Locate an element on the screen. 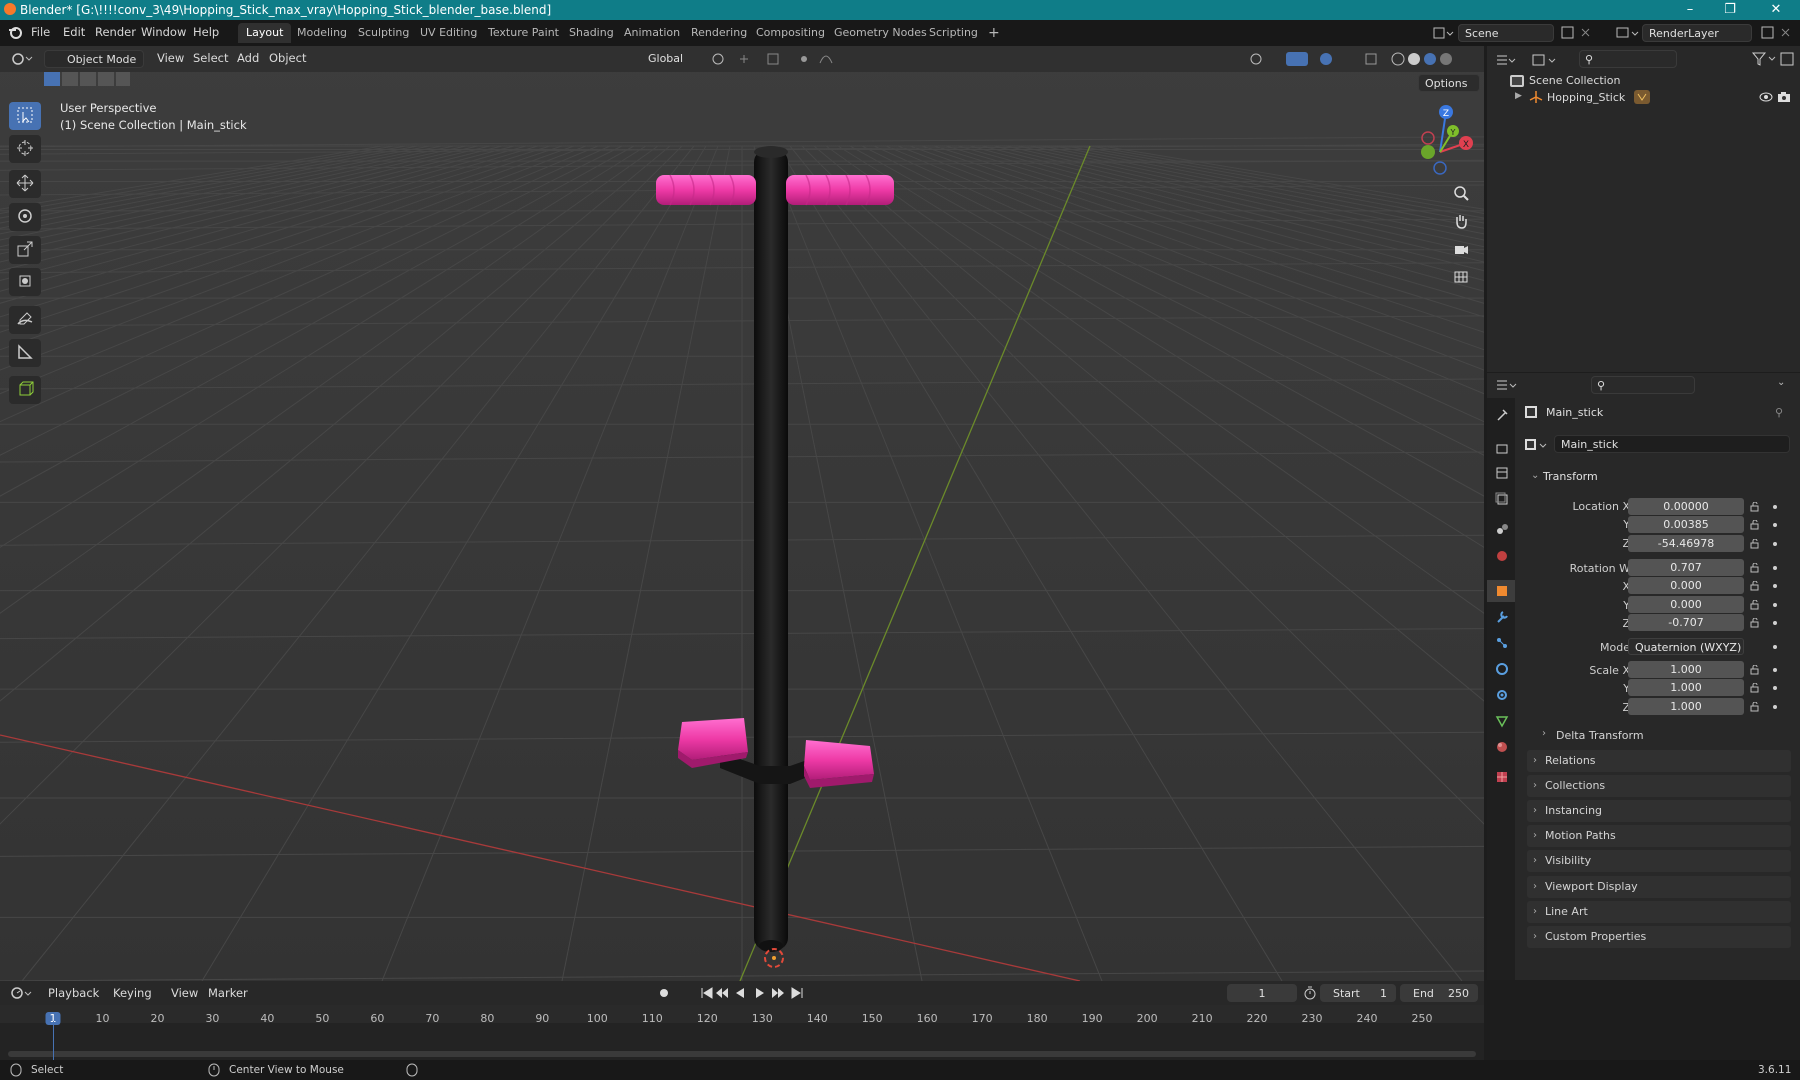  selection-mode-icons is located at coordinates (87, 79).